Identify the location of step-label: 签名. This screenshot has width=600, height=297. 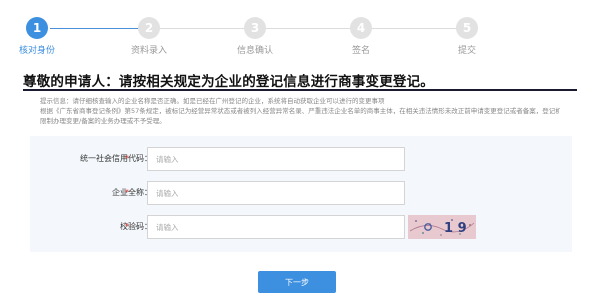
(360, 51).